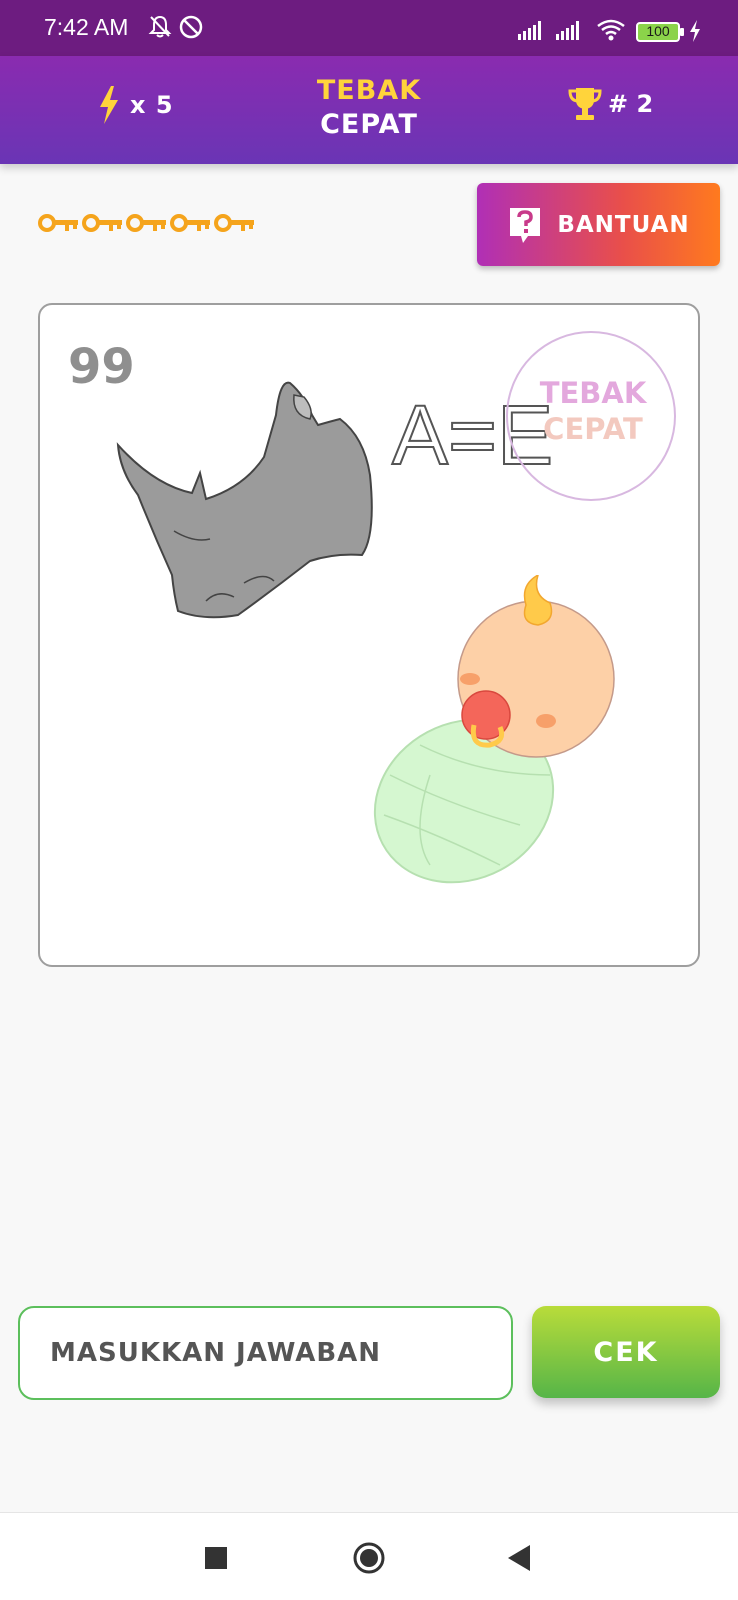 Image resolution: width=738 pixels, height=1600 pixels. I want to click on help-button-label: BANTUAN, so click(623, 224).